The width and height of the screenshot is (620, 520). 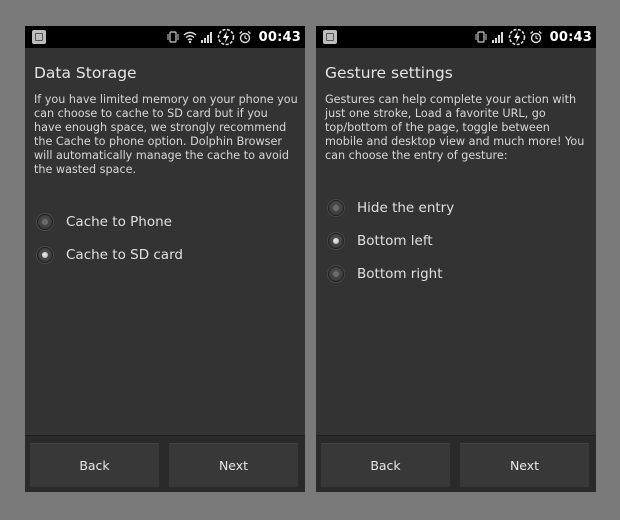 I want to click on option-cache-to-phone: Cache to Phone, so click(x=104, y=222).